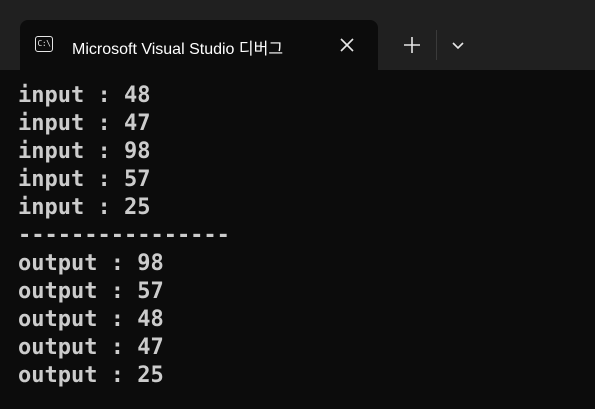 The image size is (595, 409). I want to click on console-line: output : 98, so click(91, 263).